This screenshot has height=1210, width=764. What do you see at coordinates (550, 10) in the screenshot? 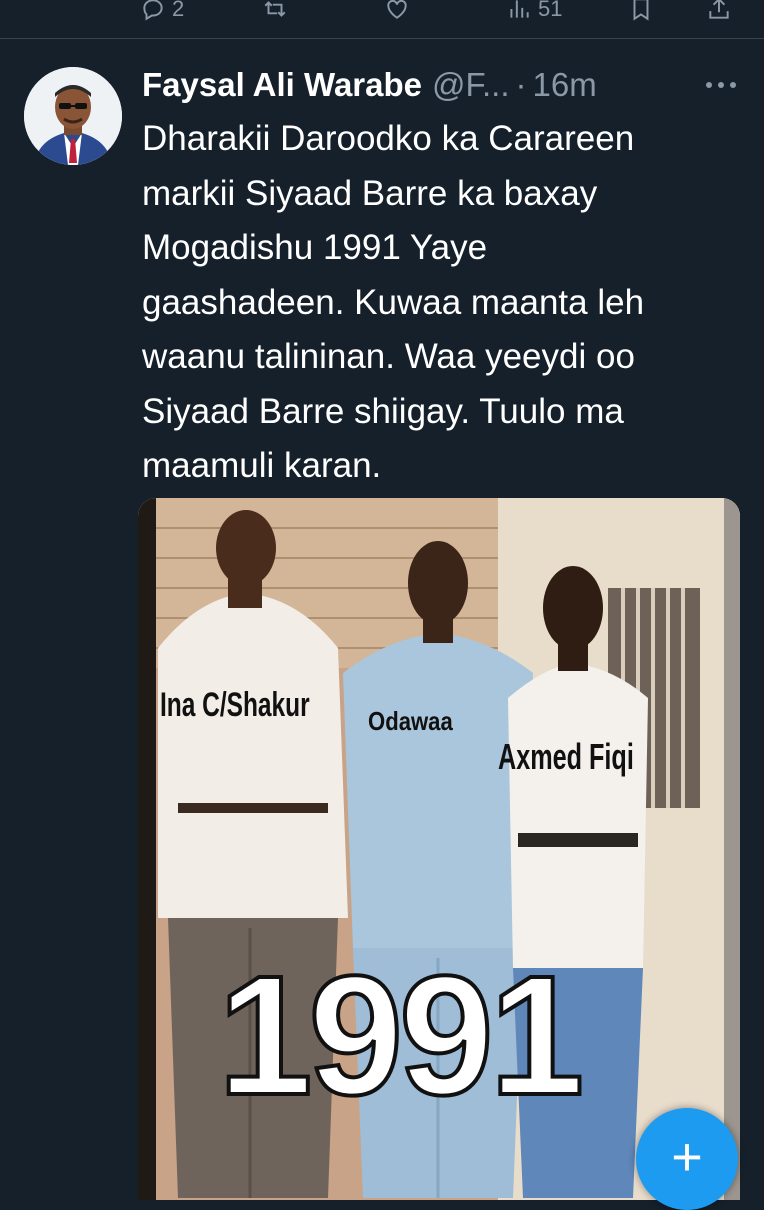
I see `views-count: 51` at bounding box center [550, 10].